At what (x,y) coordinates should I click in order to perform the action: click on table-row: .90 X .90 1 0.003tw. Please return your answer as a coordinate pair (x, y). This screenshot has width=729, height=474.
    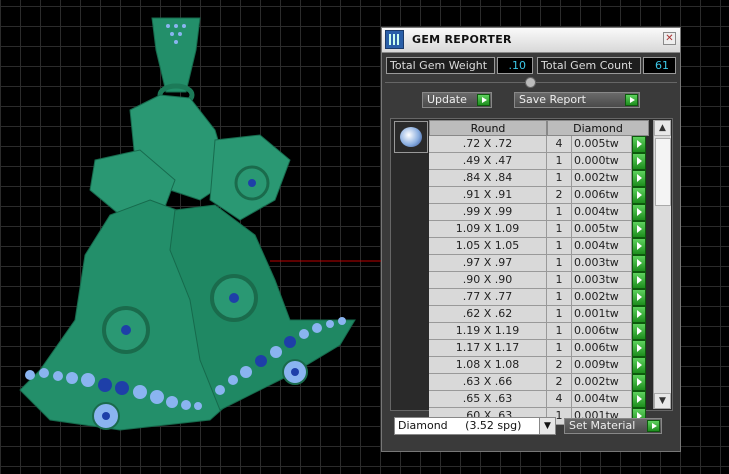
    Looking at the image, I should click on (539, 280).